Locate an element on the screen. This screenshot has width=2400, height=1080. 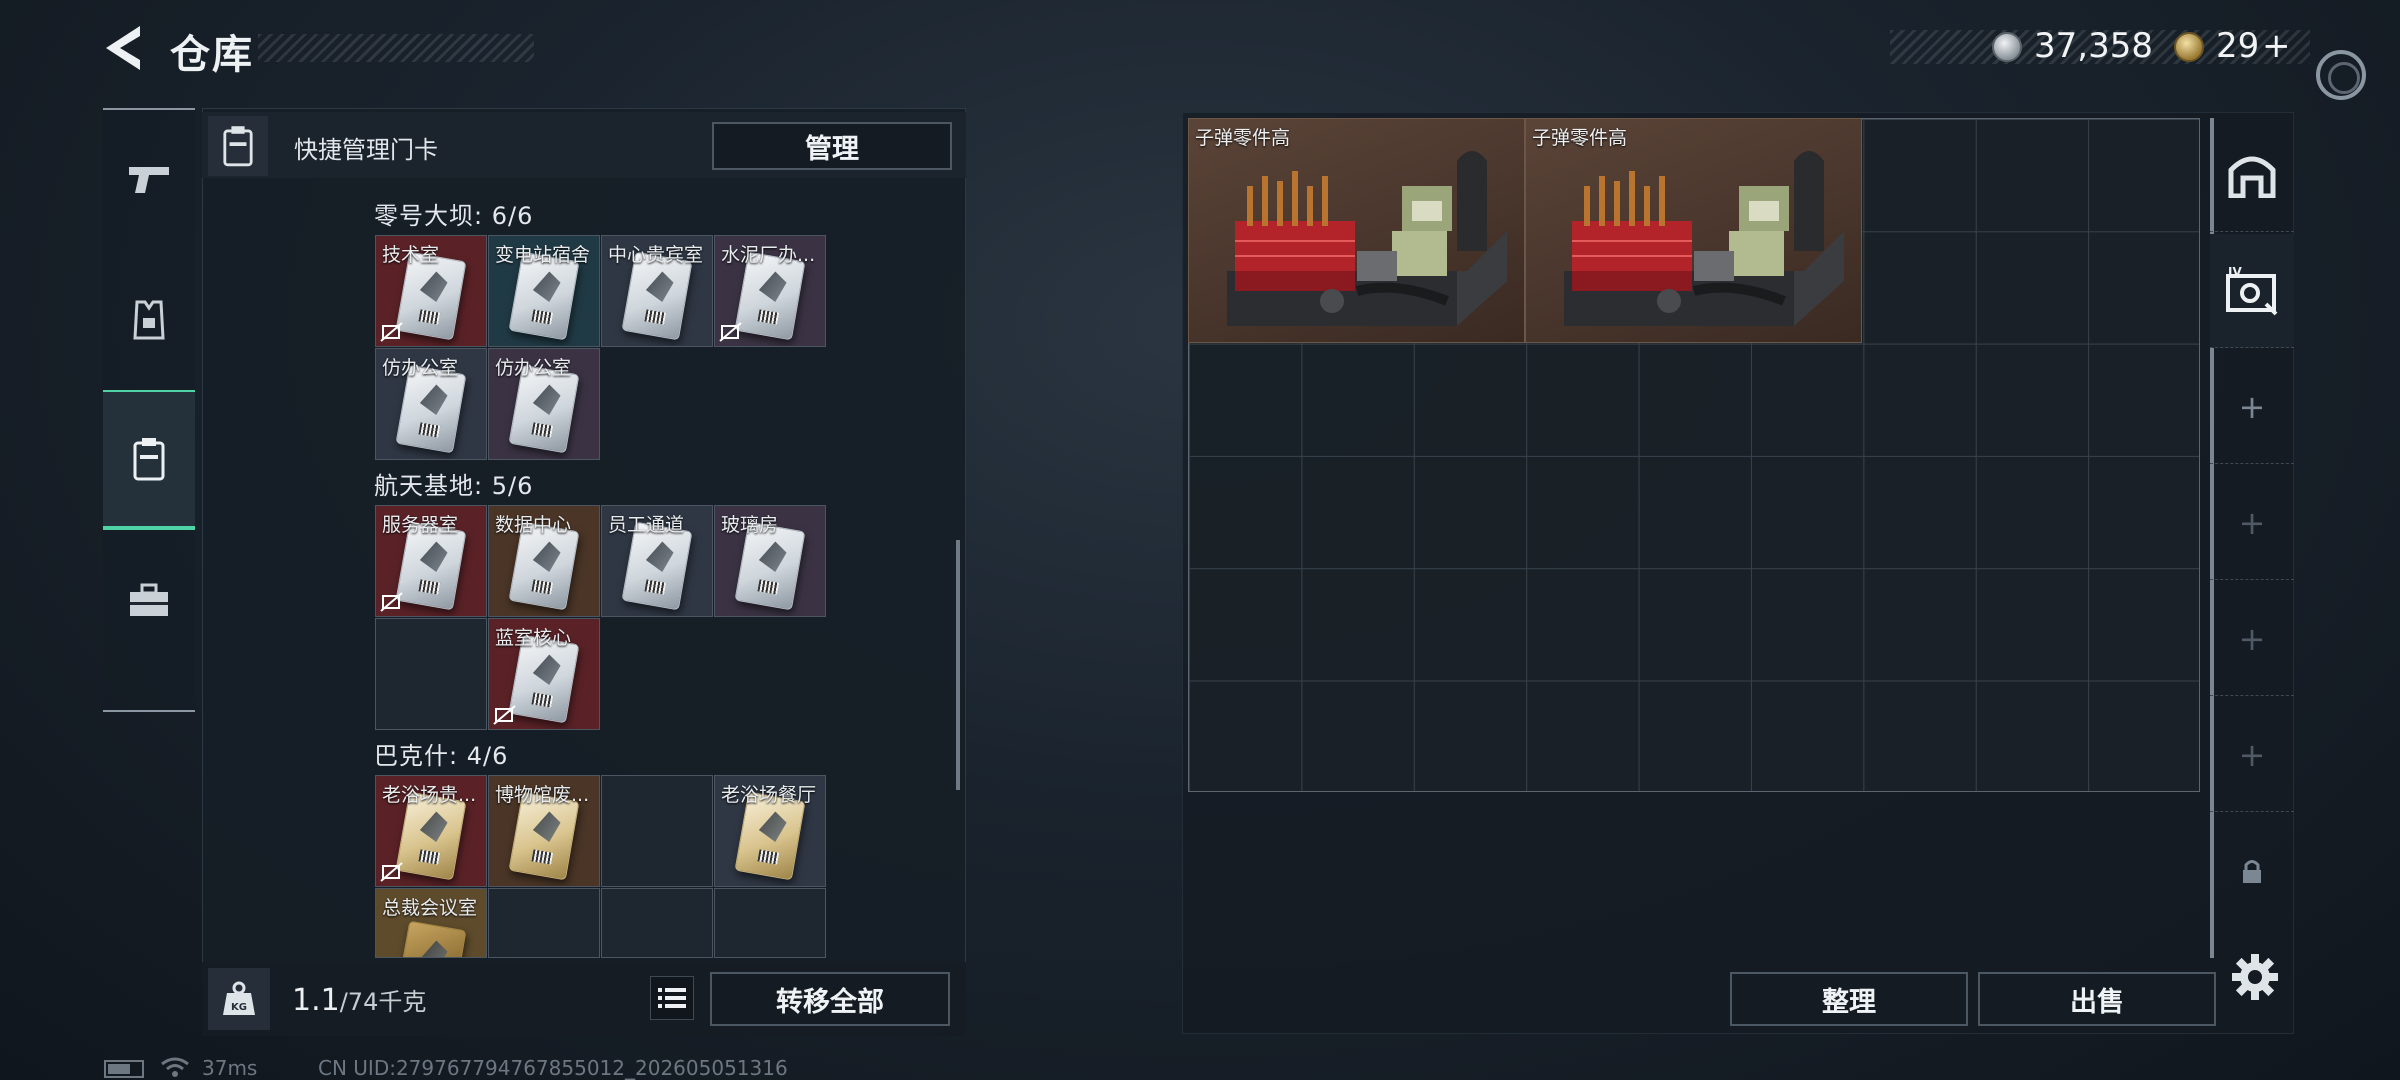
sell-button: 出售 is located at coordinates (2097, 999).